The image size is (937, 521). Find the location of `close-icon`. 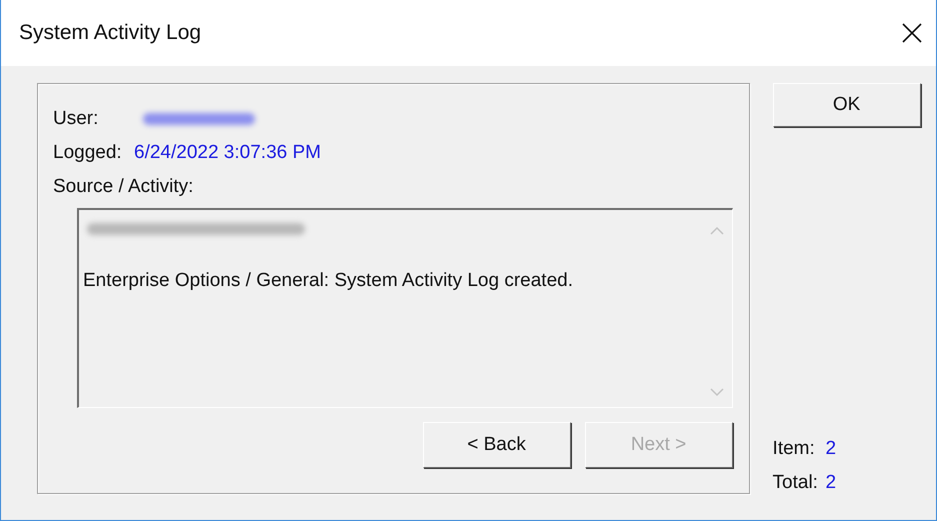

close-icon is located at coordinates (912, 33).